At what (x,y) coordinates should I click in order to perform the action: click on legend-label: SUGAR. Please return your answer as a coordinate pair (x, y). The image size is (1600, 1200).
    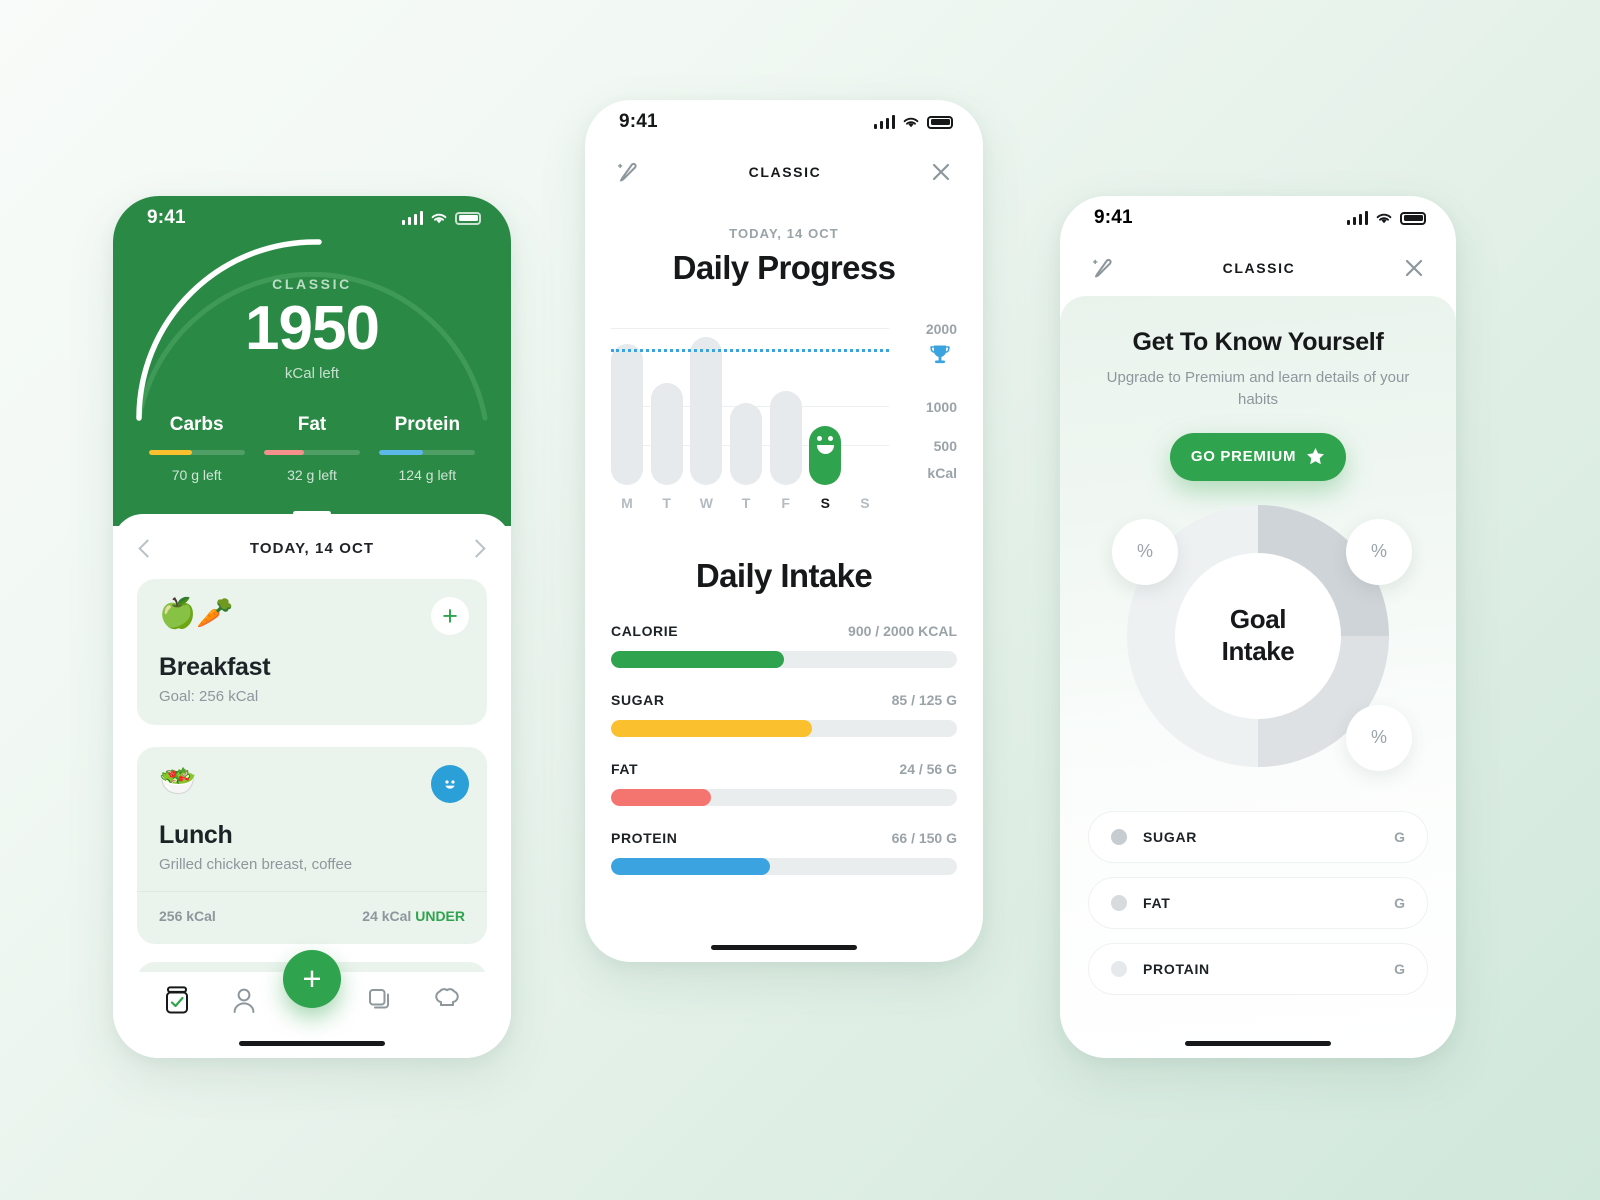
    Looking at the image, I should click on (1170, 836).